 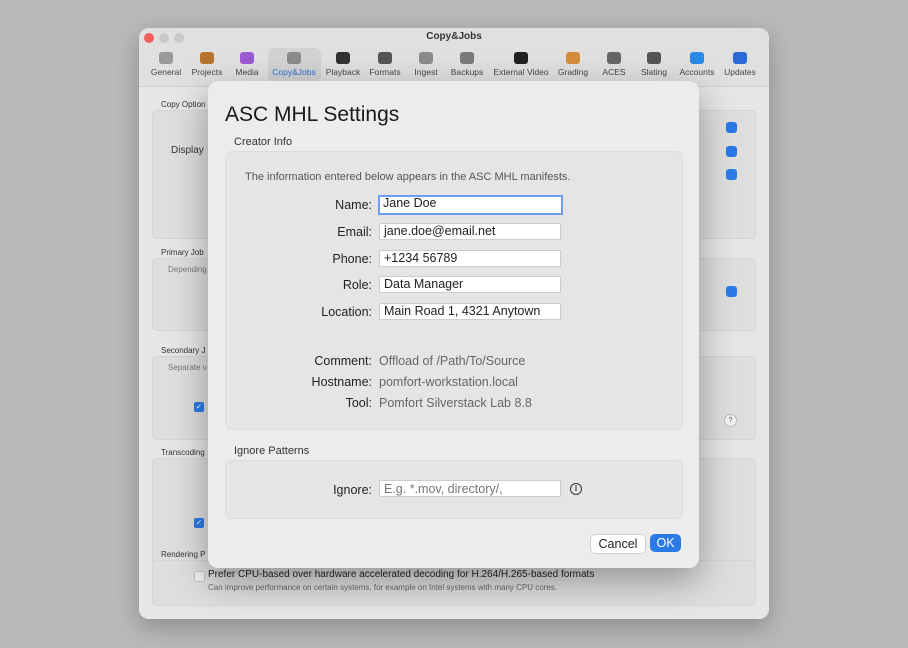 I want to click on hostname-label: Hostname:, so click(x=341, y=382).